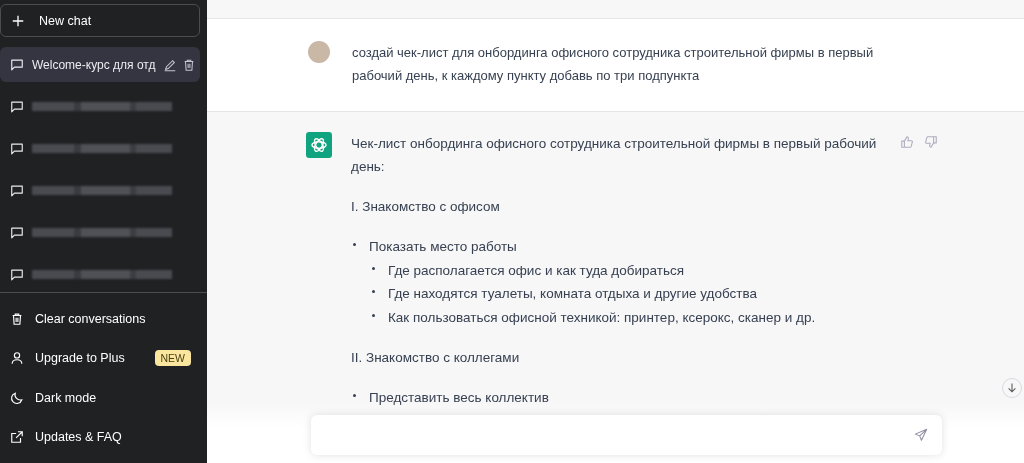 The height and width of the screenshot is (463, 1024). What do you see at coordinates (459, 398) in the screenshot?
I see `list-item-text: Представить весь коллектив` at bounding box center [459, 398].